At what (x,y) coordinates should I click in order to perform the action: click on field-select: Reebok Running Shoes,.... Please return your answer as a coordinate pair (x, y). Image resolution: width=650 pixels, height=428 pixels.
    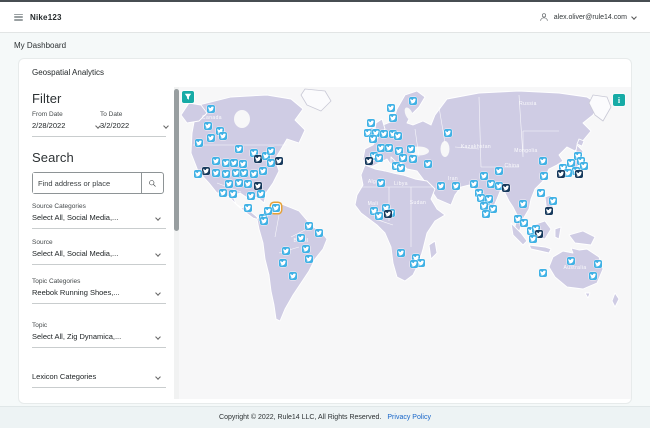
    Looking at the image, I should click on (96, 292).